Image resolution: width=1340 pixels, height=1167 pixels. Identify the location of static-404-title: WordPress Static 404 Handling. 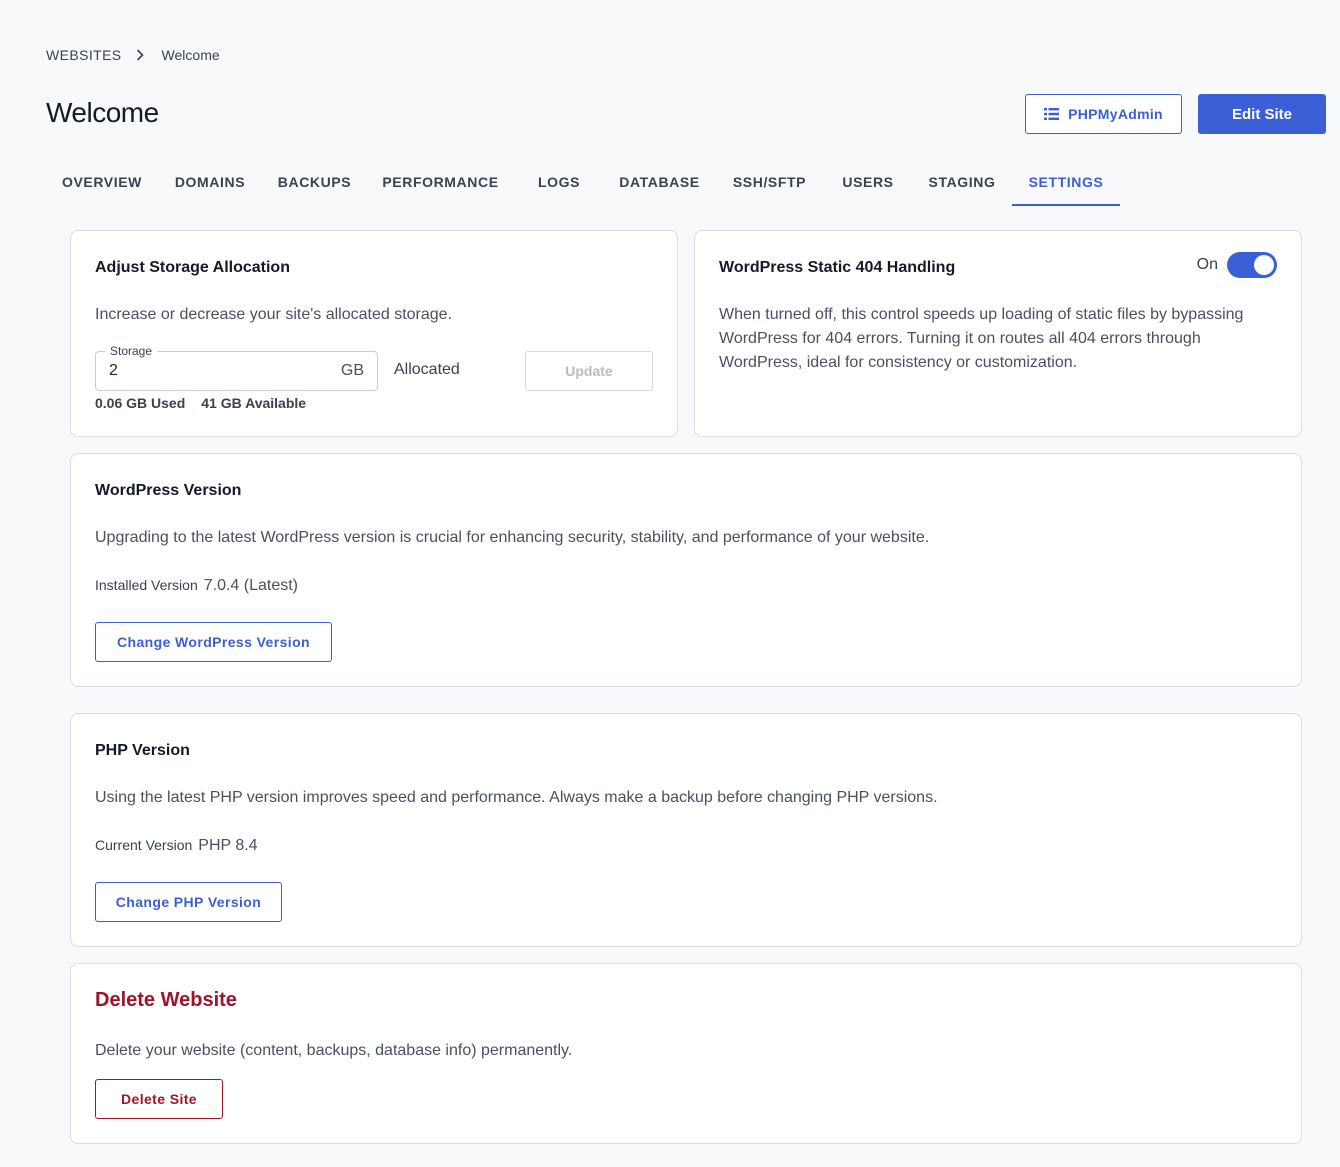
(837, 267).